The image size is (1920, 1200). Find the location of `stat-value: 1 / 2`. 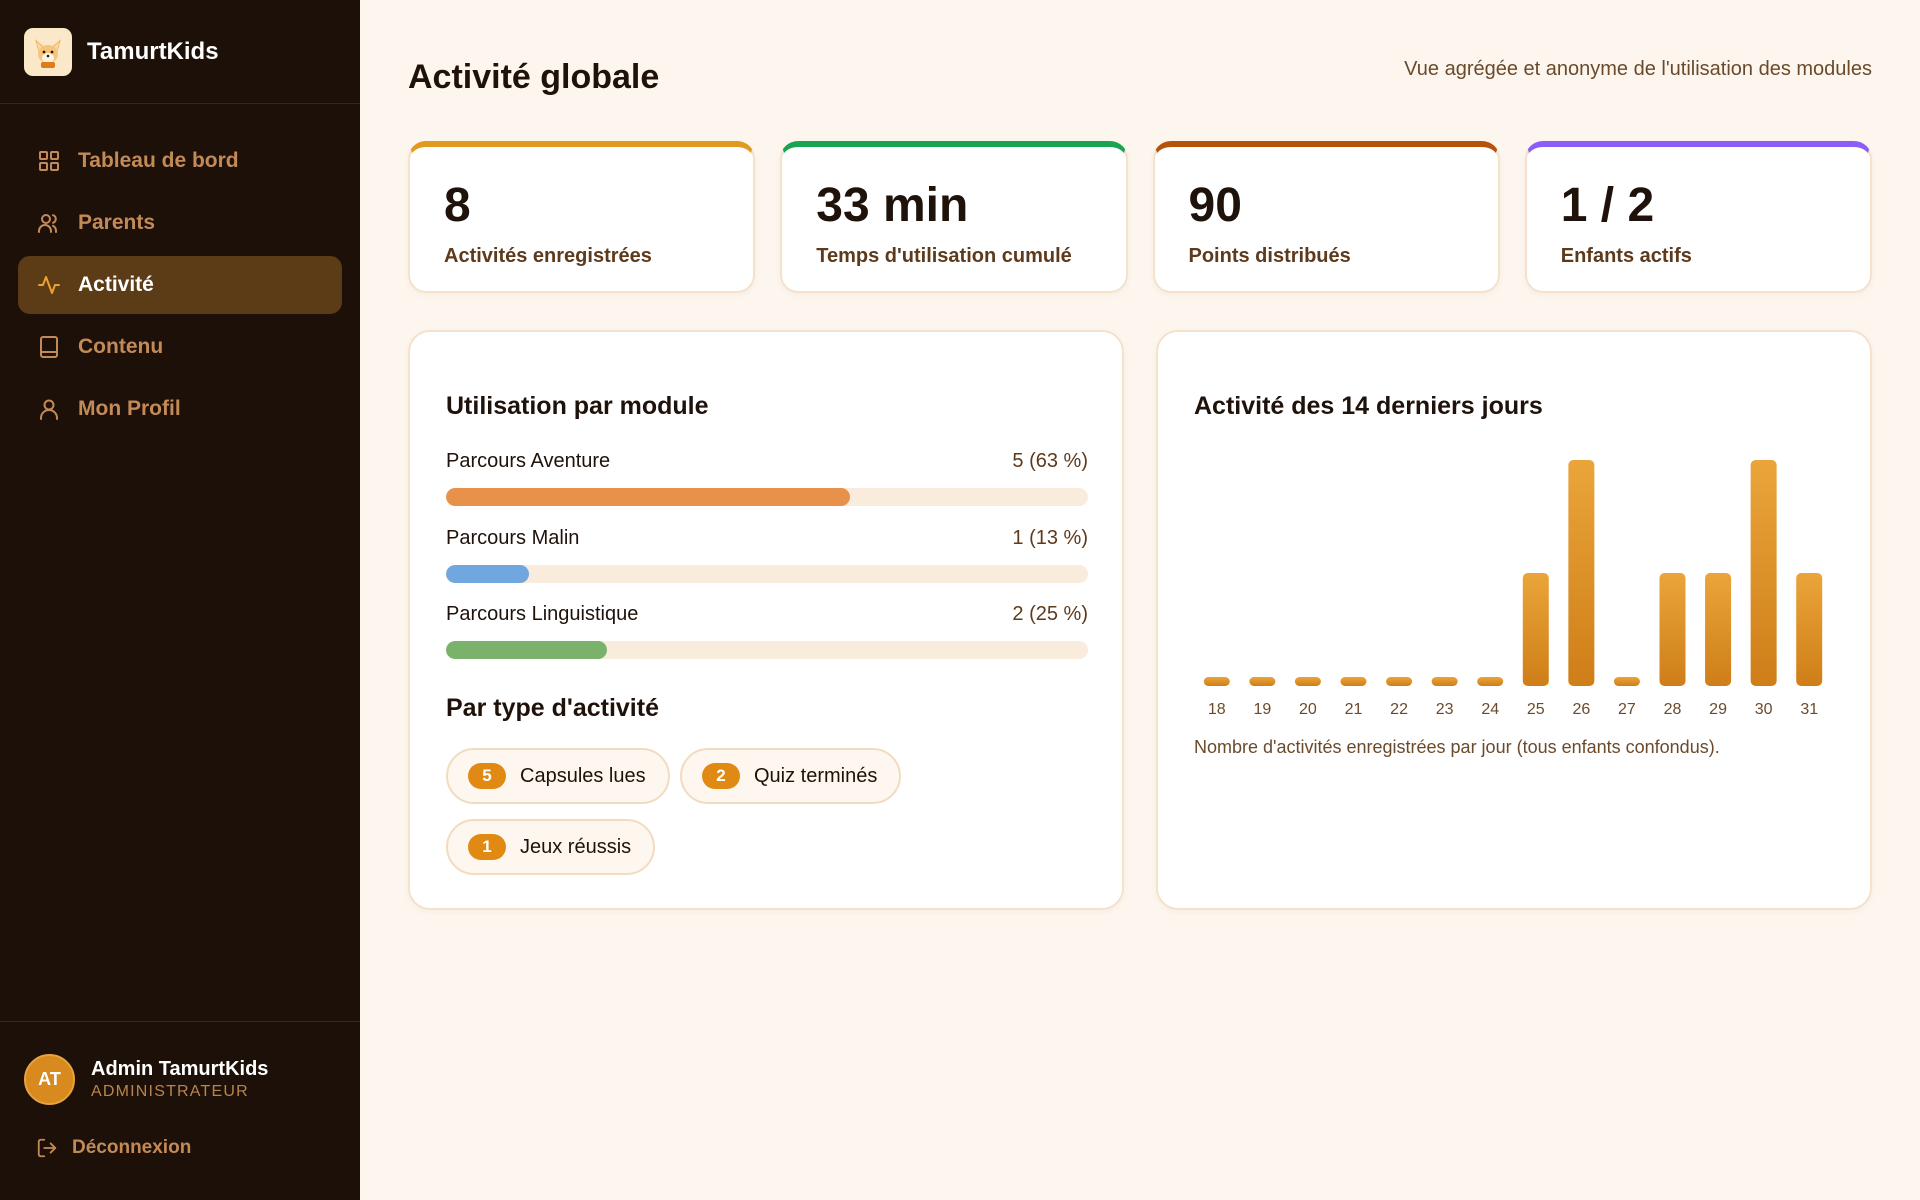

stat-value: 1 / 2 is located at coordinates (1607, 205).